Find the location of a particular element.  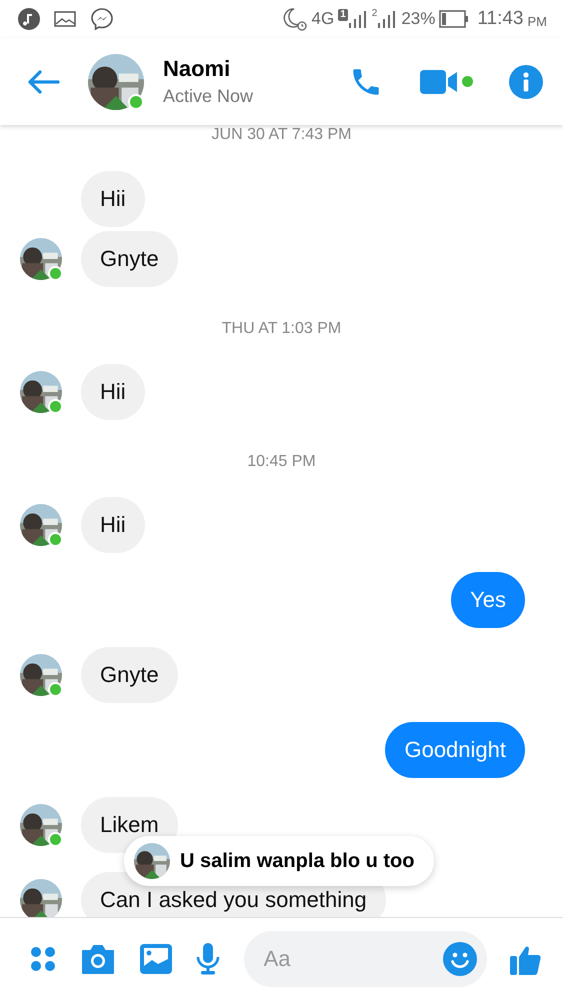

timestamp: THU AT 1:03 PM is located at coordinates (281, 329).